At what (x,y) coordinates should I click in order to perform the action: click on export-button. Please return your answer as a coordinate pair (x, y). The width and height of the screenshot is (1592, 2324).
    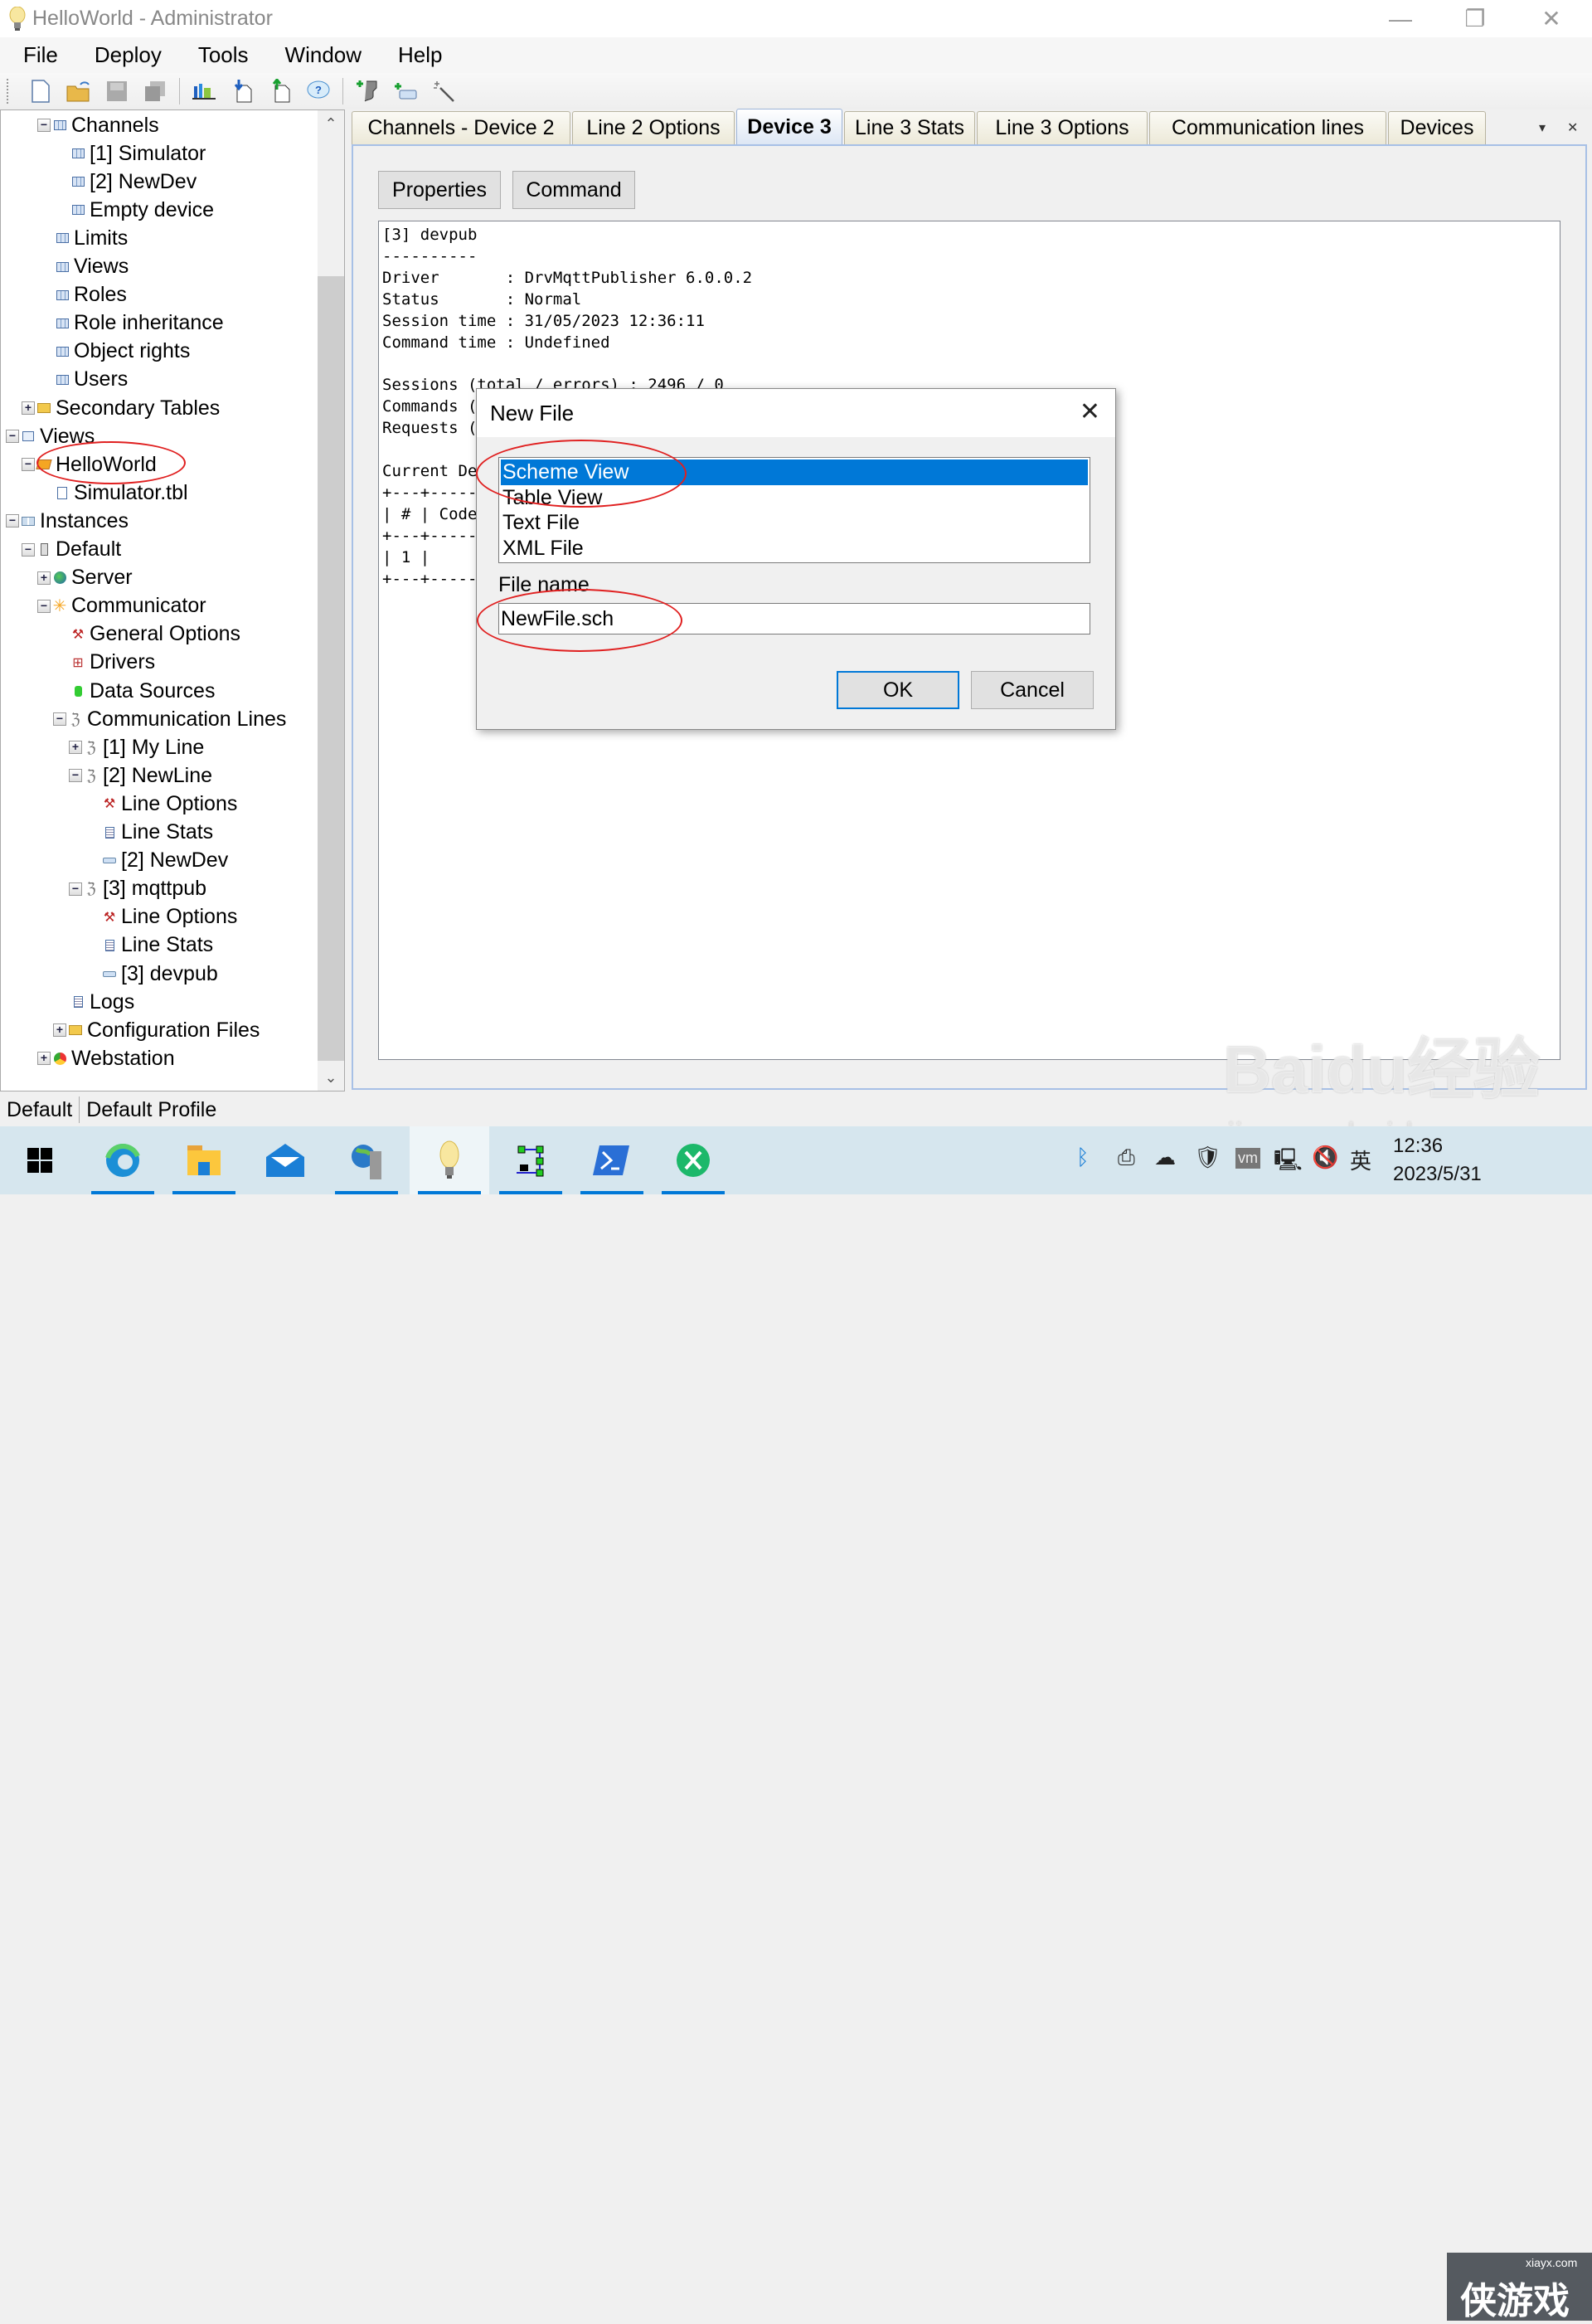
    Looking at the image, I should click on (280, 91).